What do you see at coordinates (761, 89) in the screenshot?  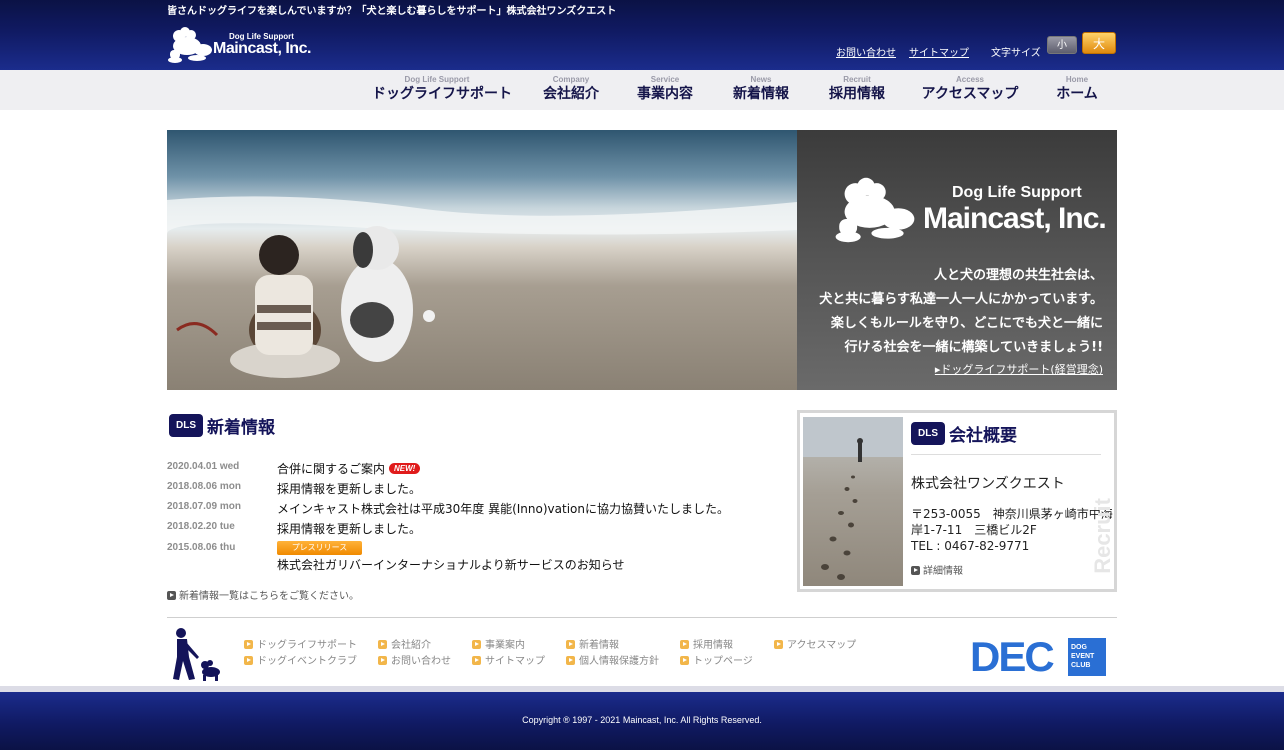 I see `nav-item-news: News 新着情報` at bounding box center [761, 89].